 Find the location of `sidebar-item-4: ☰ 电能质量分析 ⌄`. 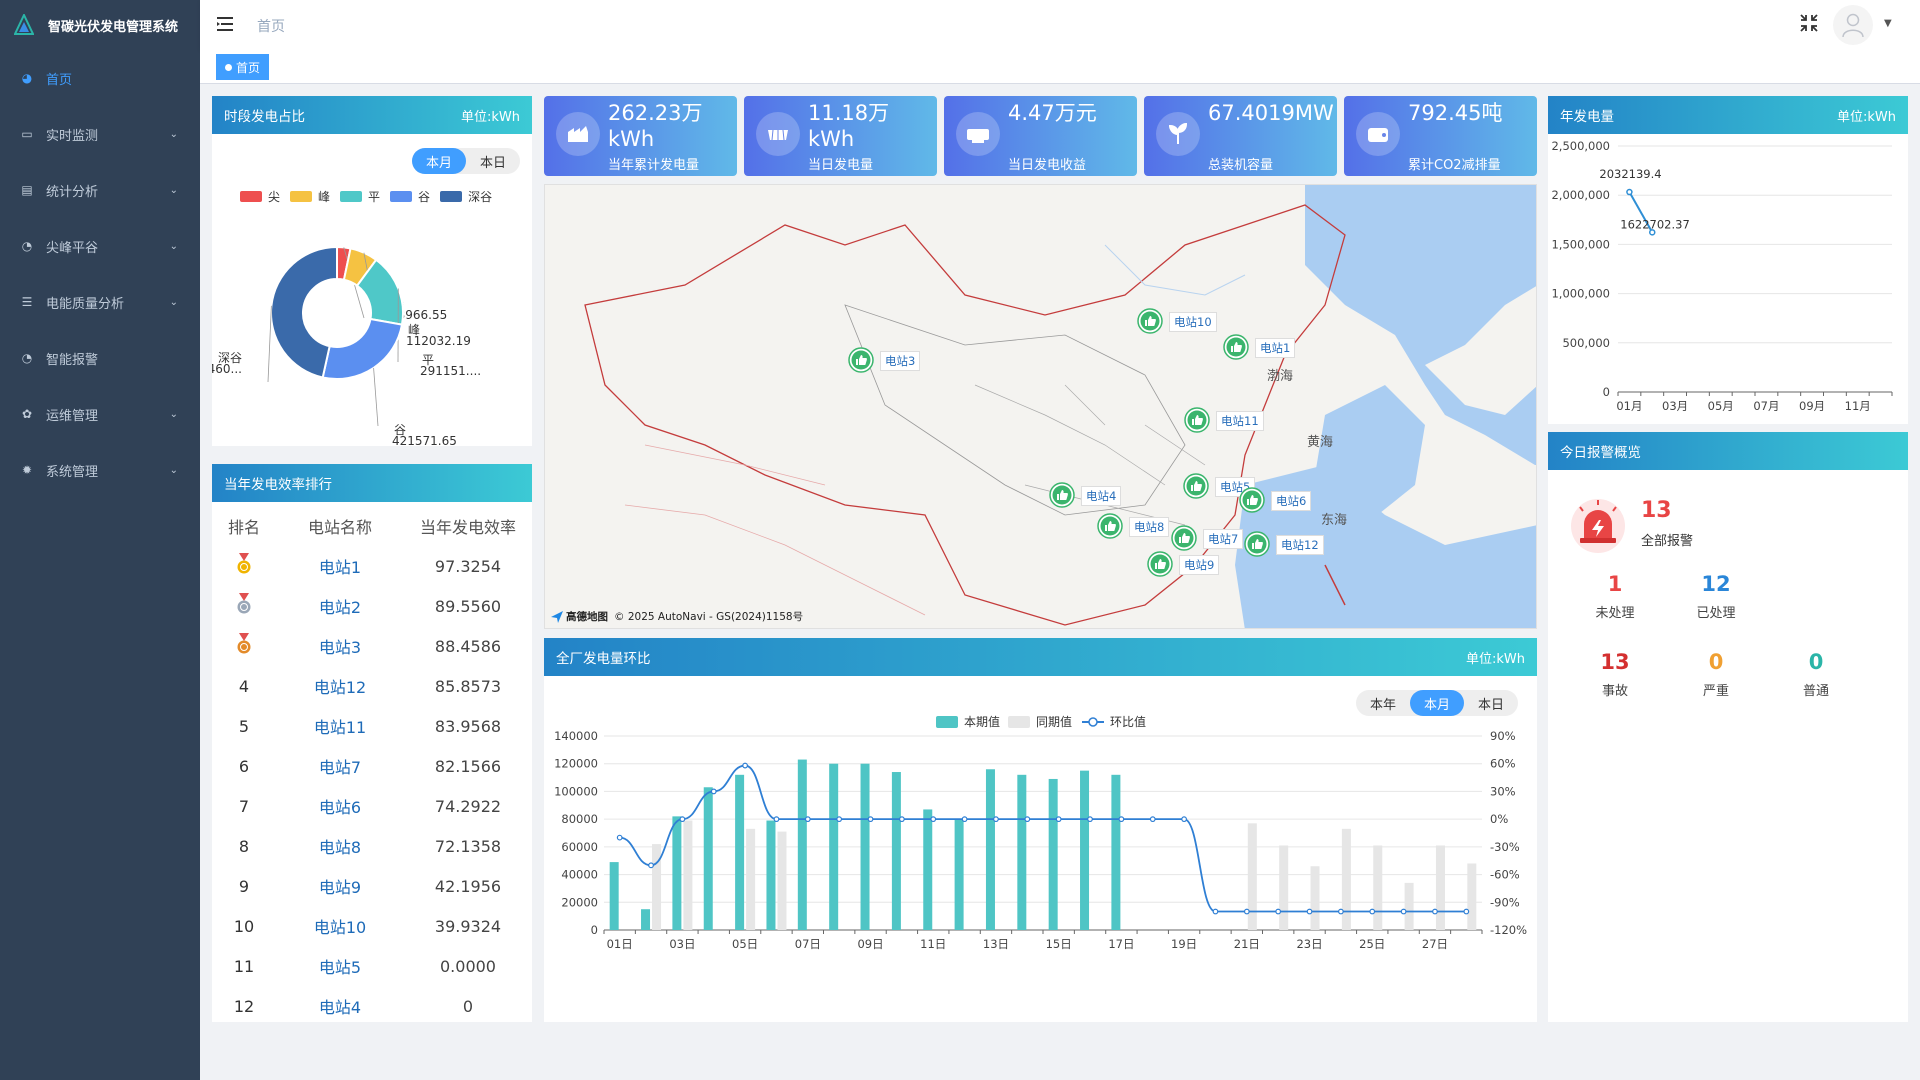

sidebar-item-4: ☰ 电能质量分析 ⌄ is located at coordinates (100, 302).